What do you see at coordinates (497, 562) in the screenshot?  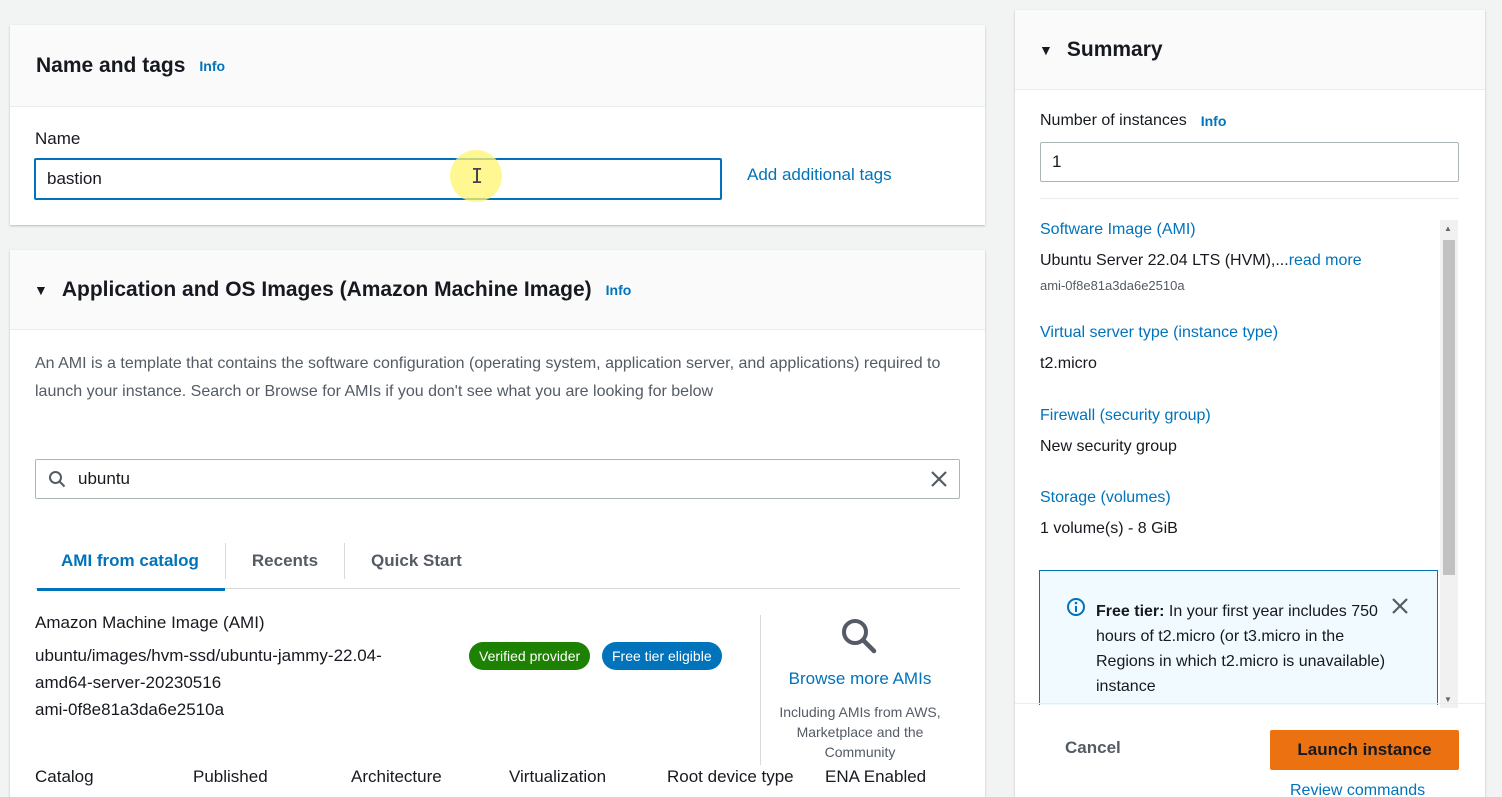 I see `ami-tabs: AMI from catalog Recents Quick Start` at bounding box center [497, 562].